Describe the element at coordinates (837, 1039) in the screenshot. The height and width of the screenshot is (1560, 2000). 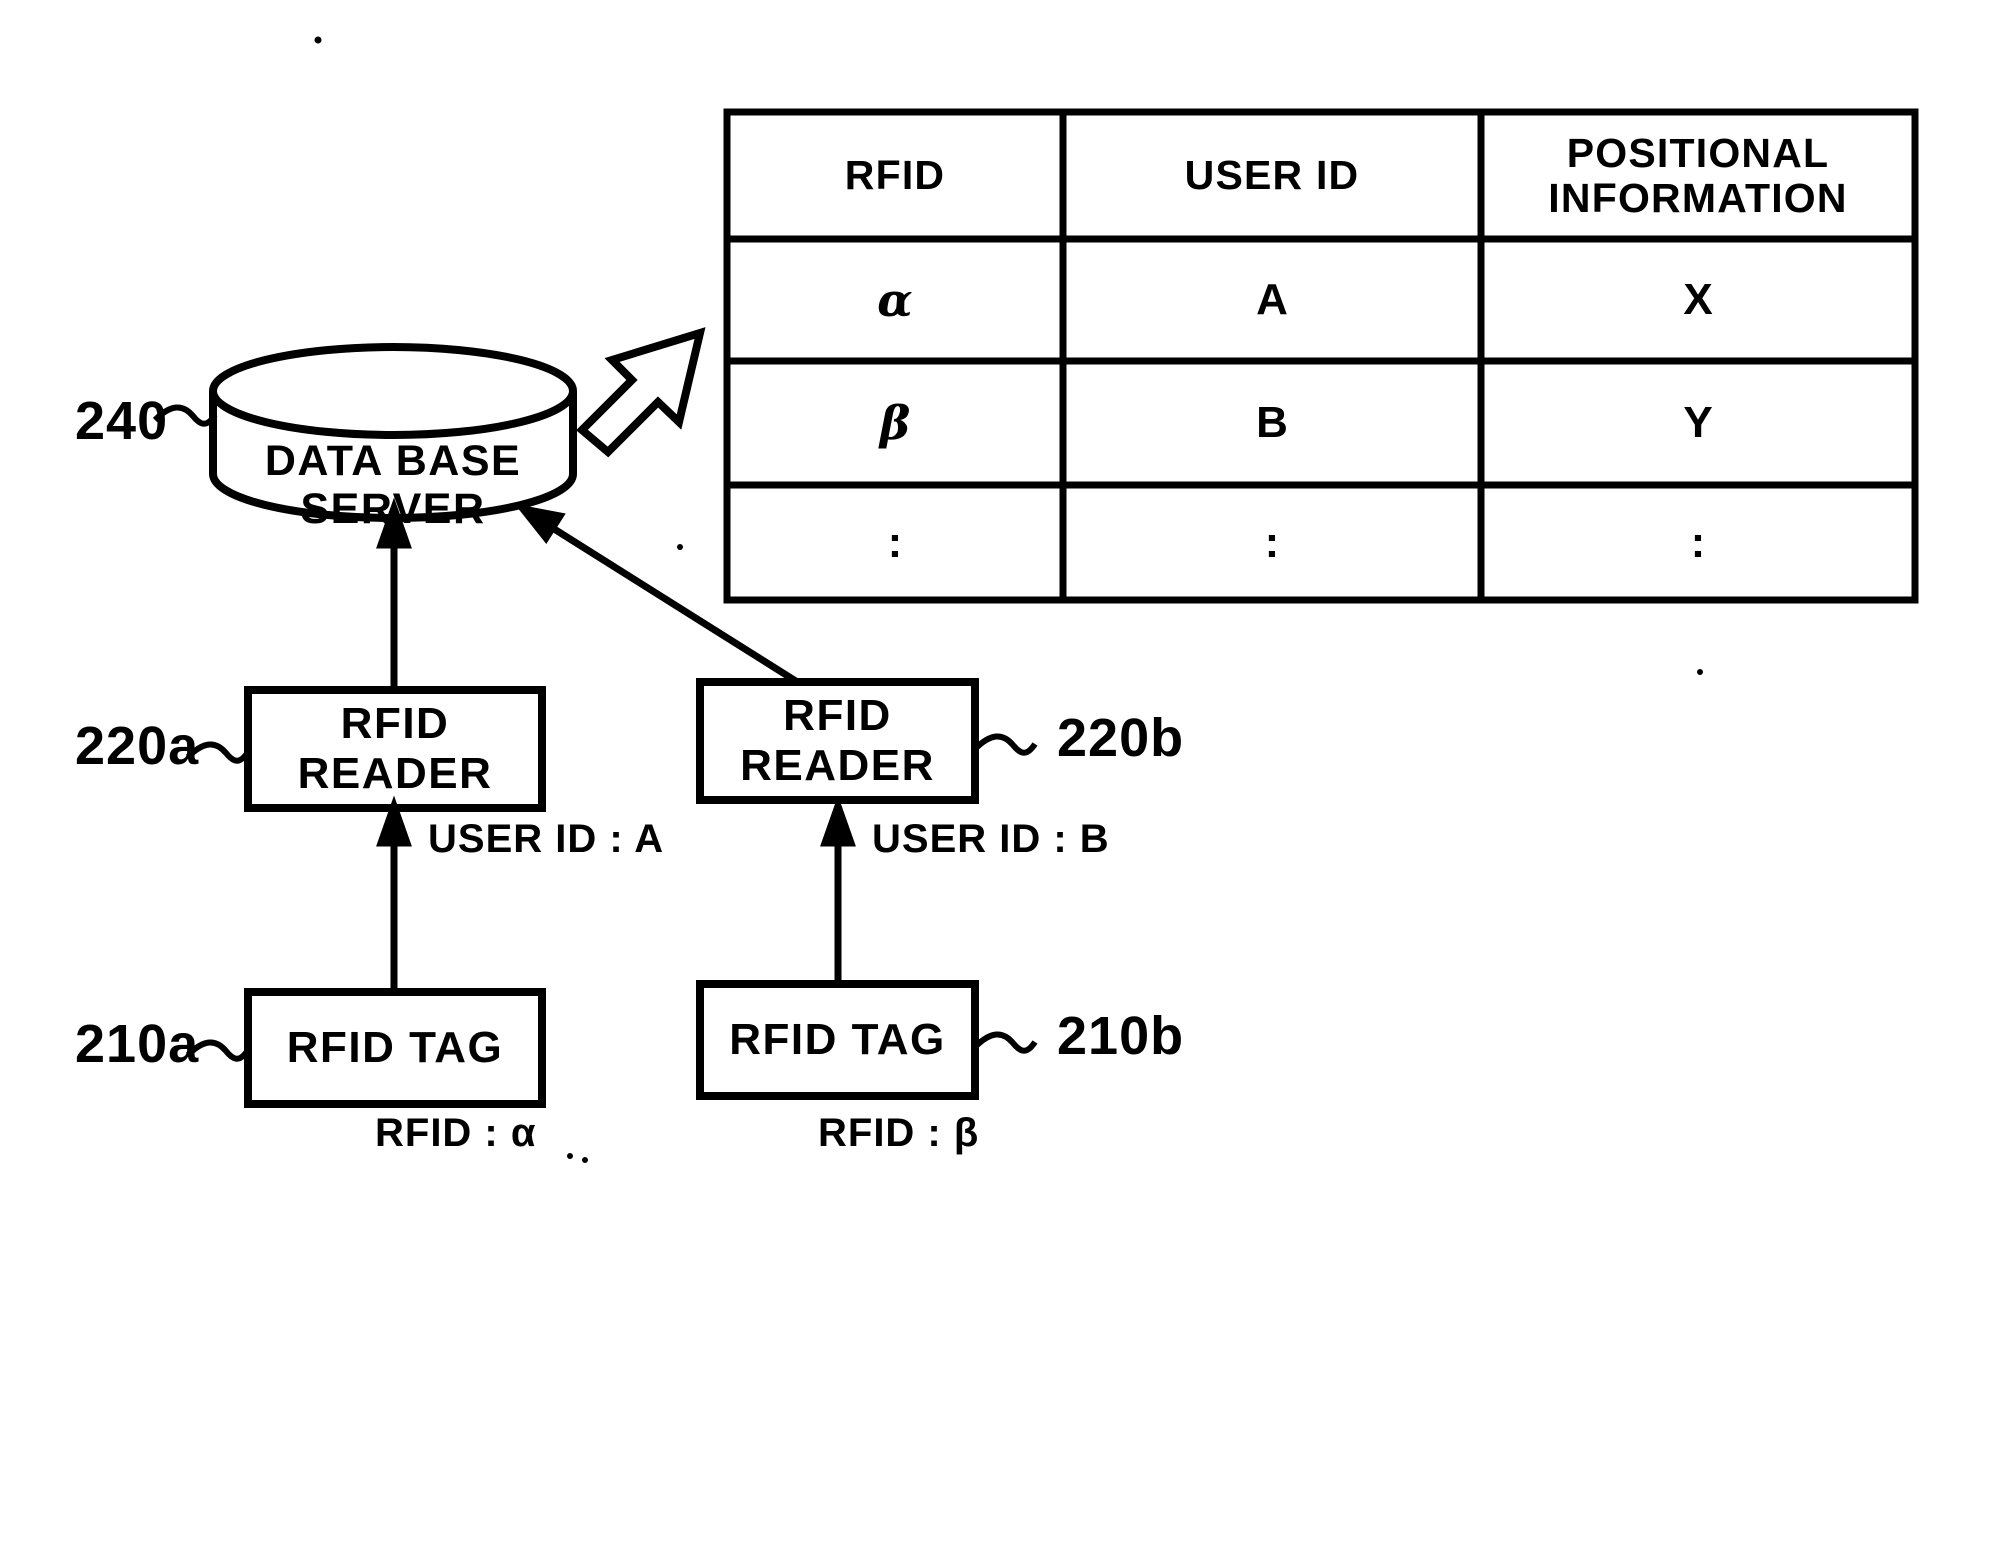
I see `rfid-tag-b-label: RFID TAG` at that location.